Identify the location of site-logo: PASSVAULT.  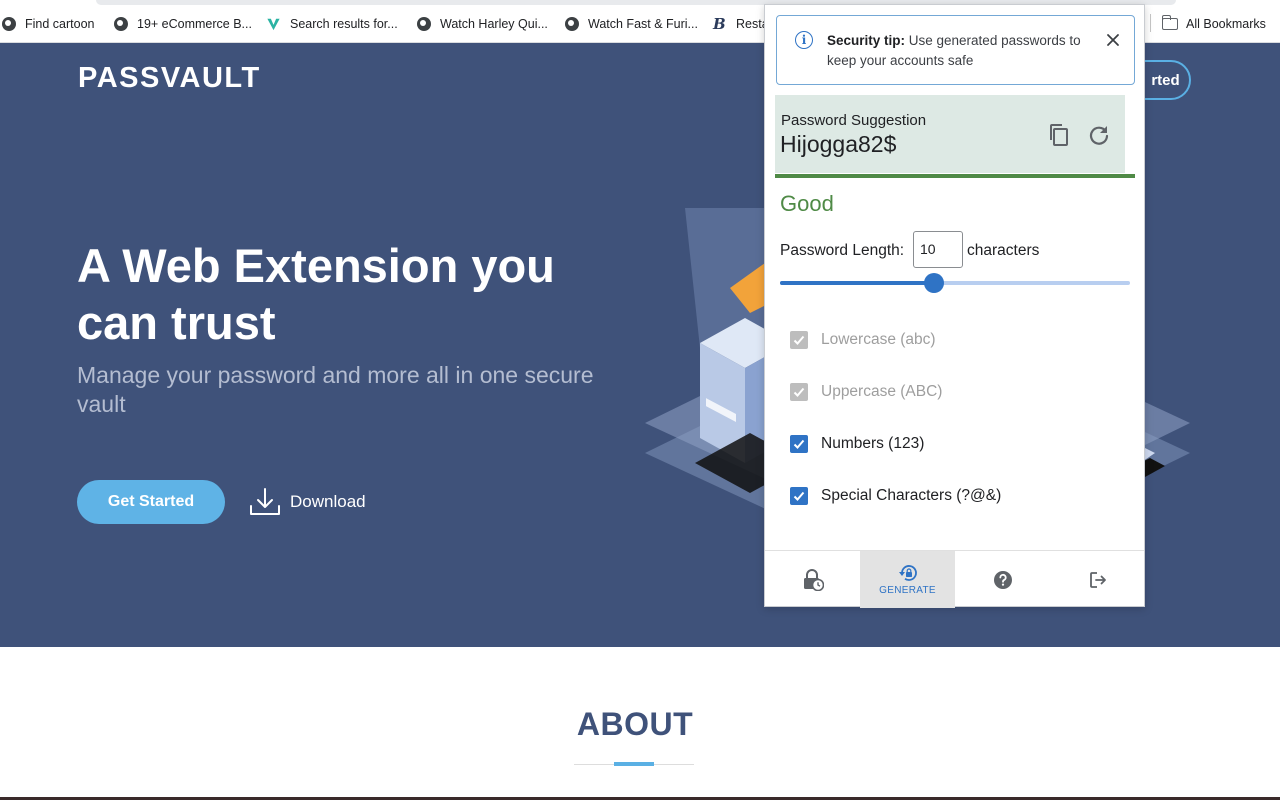
(169, 78).